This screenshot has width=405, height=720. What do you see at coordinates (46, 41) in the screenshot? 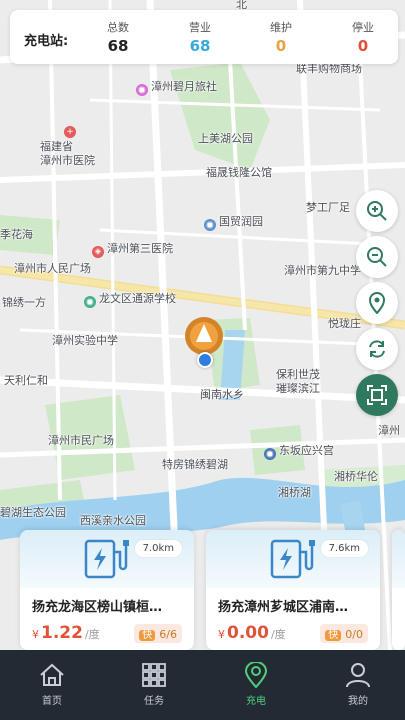
I see `stats-label: 充电站:` at bounding box center [46, 41].